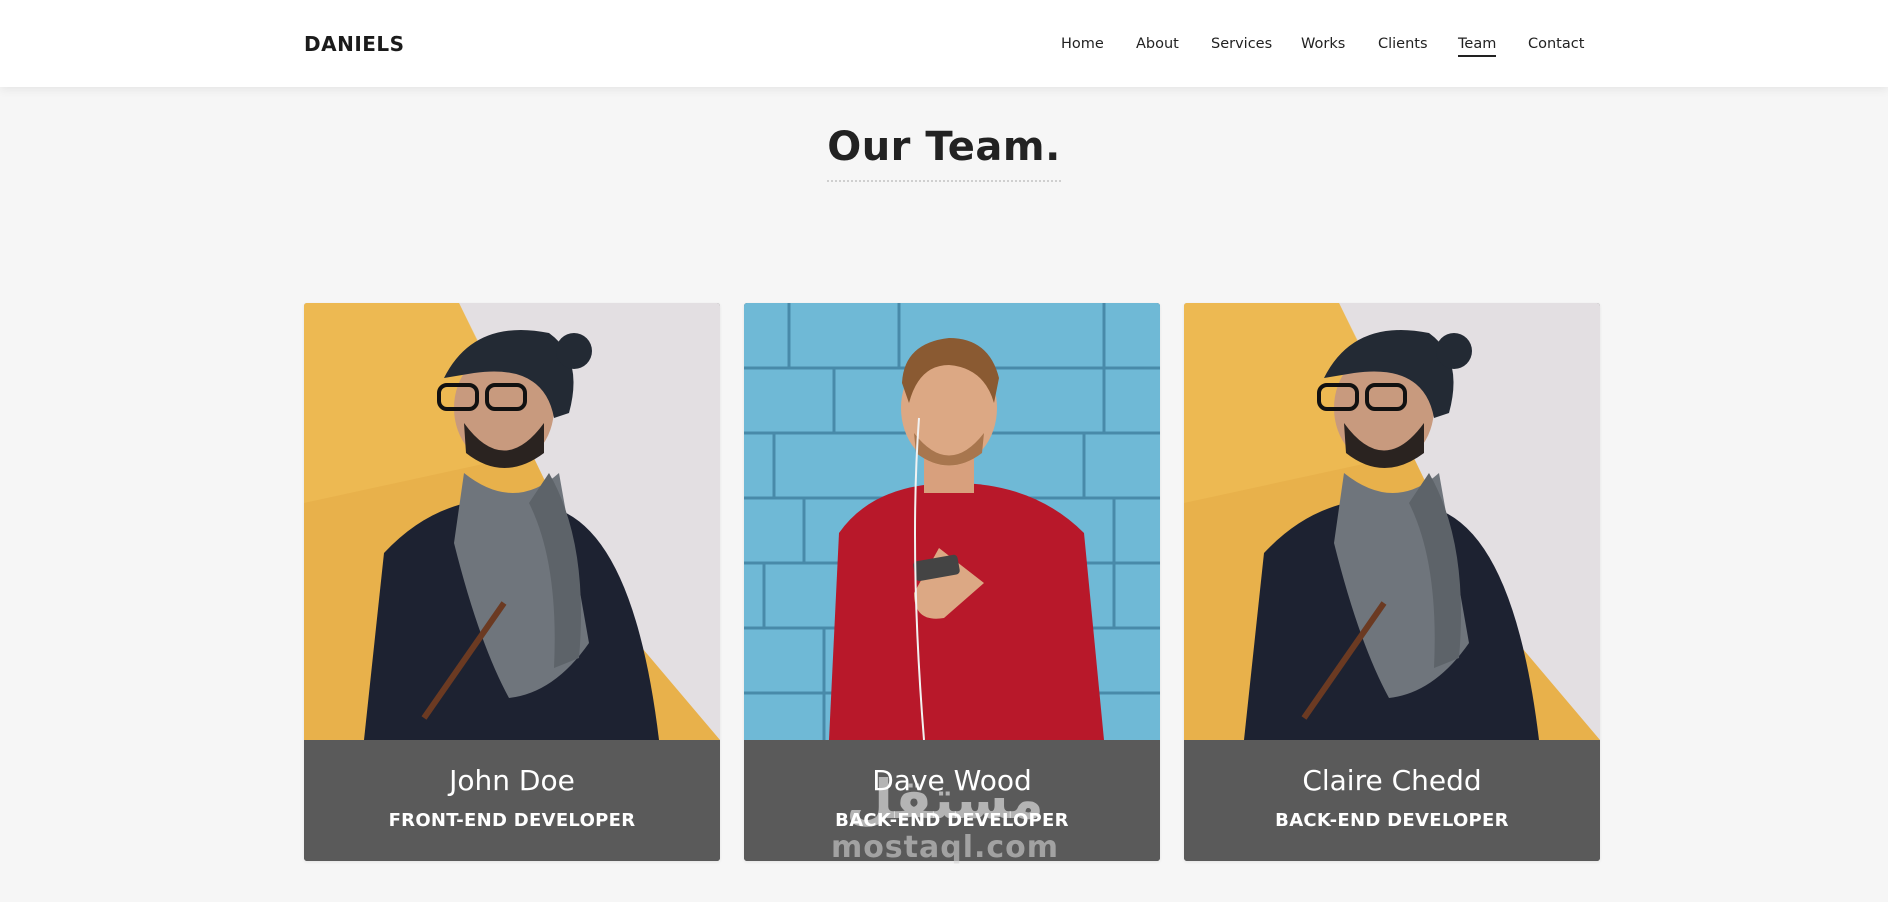  What do you see at coordinates (1403, 44) in the screenshot?
I see `nav-link-clients: Clients` at bounding box center [1403, 44].